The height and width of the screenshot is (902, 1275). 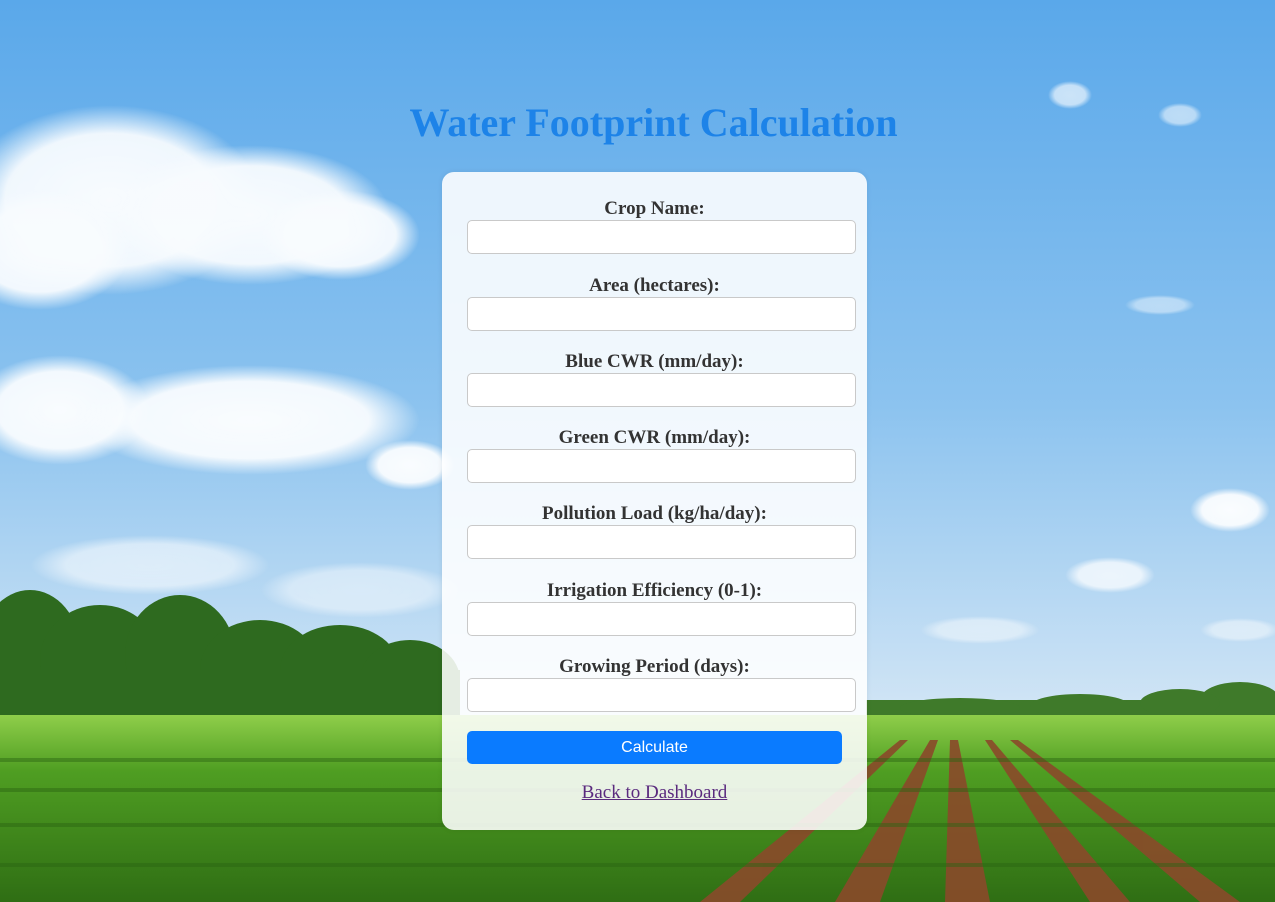 What do you see at coordinates (654, 361) in the screenshot?
I see `blue-cwr-label: Blue CWR (mm/day):` at bounding box center [654, 361].